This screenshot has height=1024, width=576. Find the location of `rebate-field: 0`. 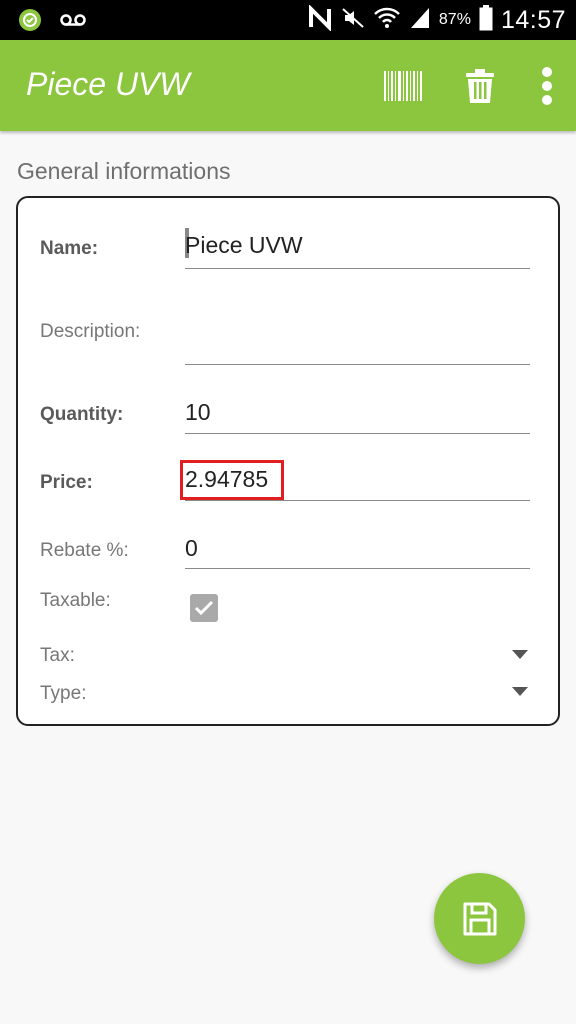

rebate-field: 0 is located at coordinates (357, 549).